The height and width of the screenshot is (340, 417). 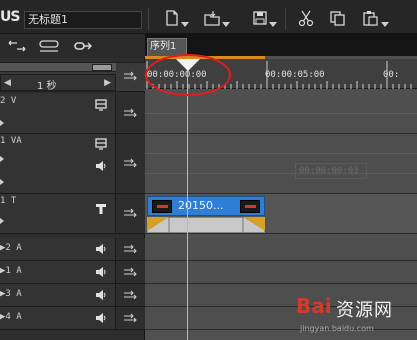 I want to click on new-file-icon, so click(x=172, y=18).